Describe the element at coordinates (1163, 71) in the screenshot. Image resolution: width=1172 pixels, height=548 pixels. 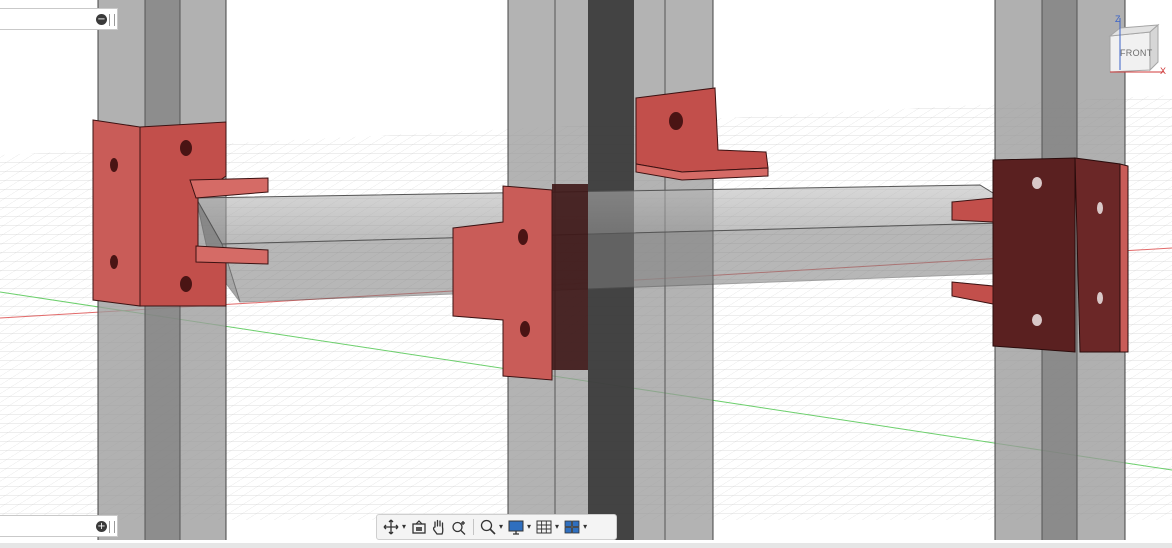
I see `x-axis-label: X` at that location.